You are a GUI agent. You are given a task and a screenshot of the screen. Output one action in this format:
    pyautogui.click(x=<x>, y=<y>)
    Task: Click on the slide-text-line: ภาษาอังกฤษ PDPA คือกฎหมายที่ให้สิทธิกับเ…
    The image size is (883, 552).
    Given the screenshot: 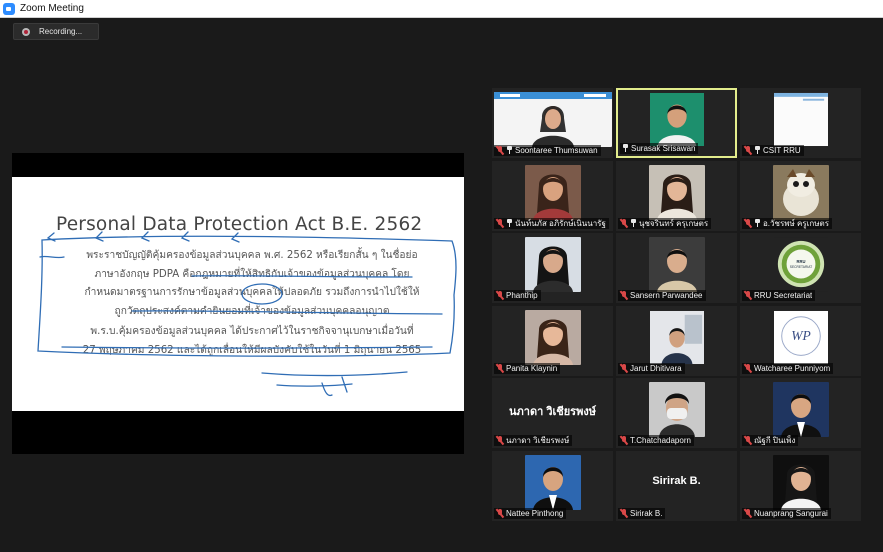 What is the action you would take?
    pyautogui.click(x=252, y=274)
    